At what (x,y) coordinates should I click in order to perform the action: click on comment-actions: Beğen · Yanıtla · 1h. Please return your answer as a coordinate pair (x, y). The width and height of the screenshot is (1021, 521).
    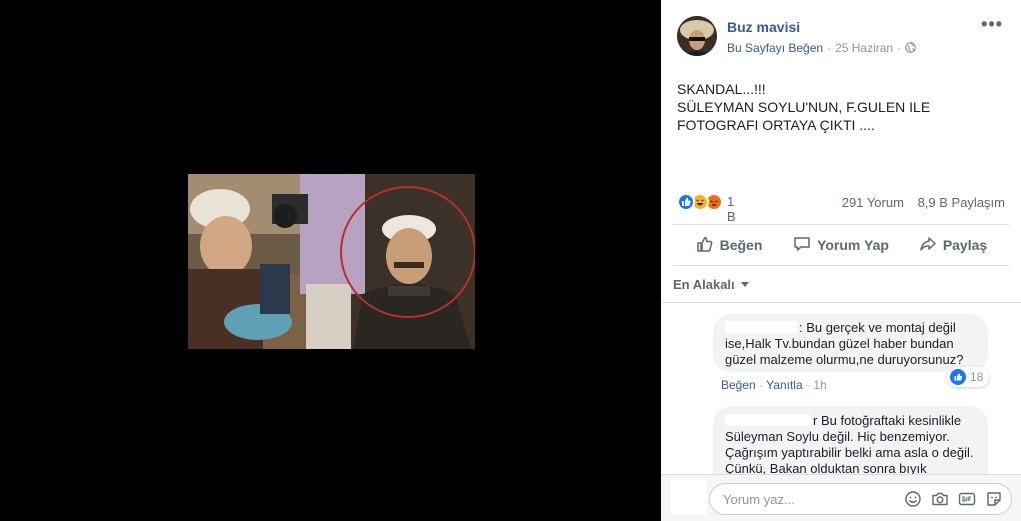
    Looking at the image, I should click on (774, 385).